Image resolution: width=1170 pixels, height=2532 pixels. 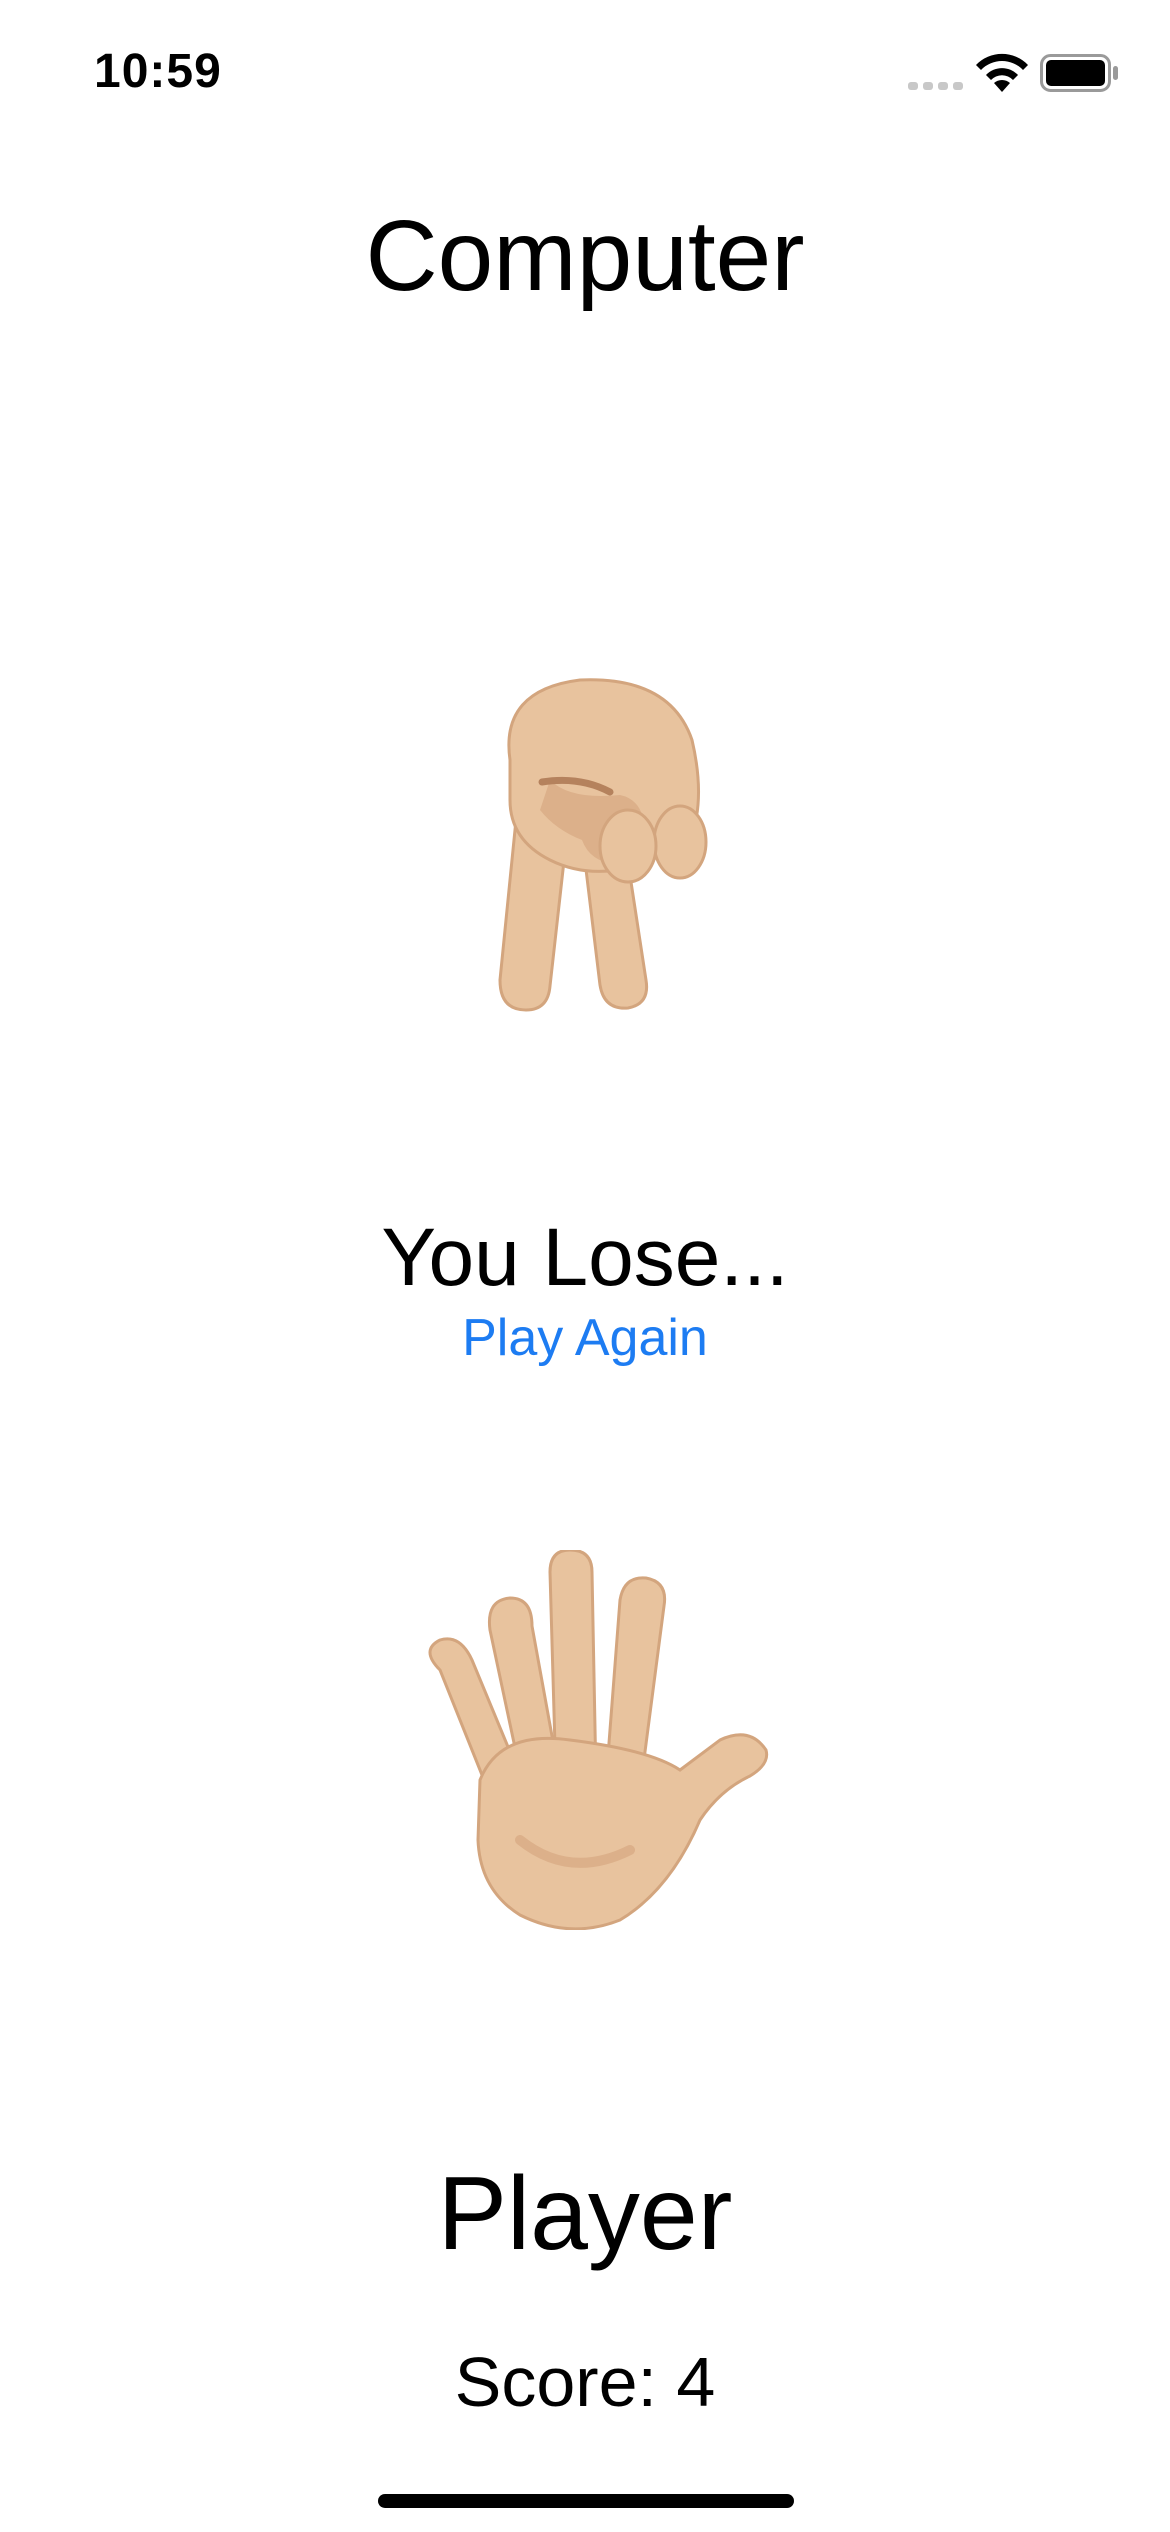 What do you see at coordinates (586, 2501) in the screenshot?
I see `home-indicator` at bounding box center [586, 2501].